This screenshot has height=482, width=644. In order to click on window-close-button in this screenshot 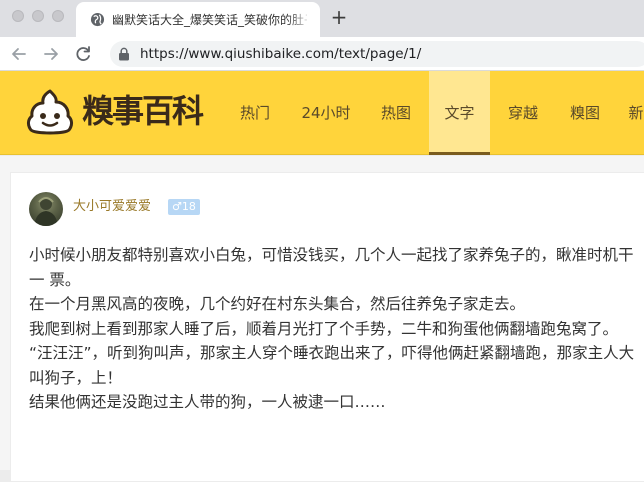, I will do `click(18, 16)`.